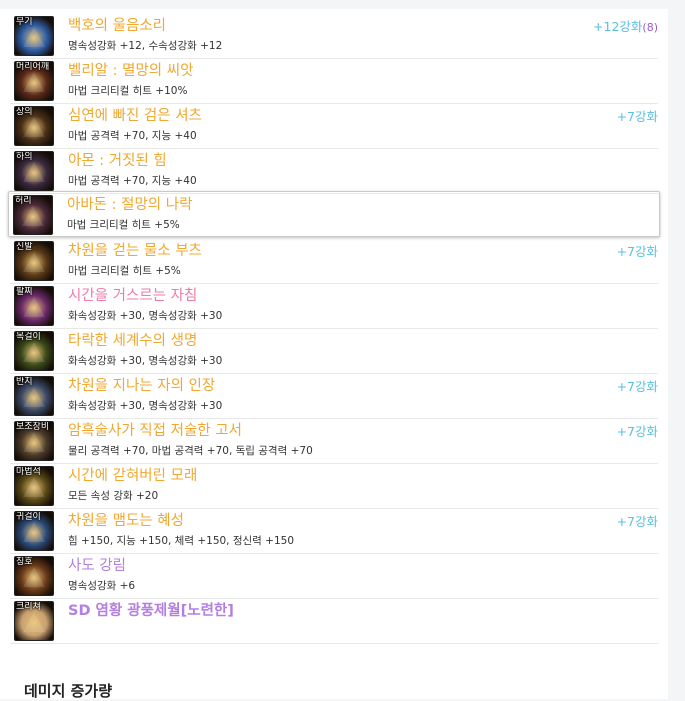 The height and width of the screenshot is (701, 685). I want to click on item-name: 벨리알 : 멸망의 씨앗, so click(130, 71).